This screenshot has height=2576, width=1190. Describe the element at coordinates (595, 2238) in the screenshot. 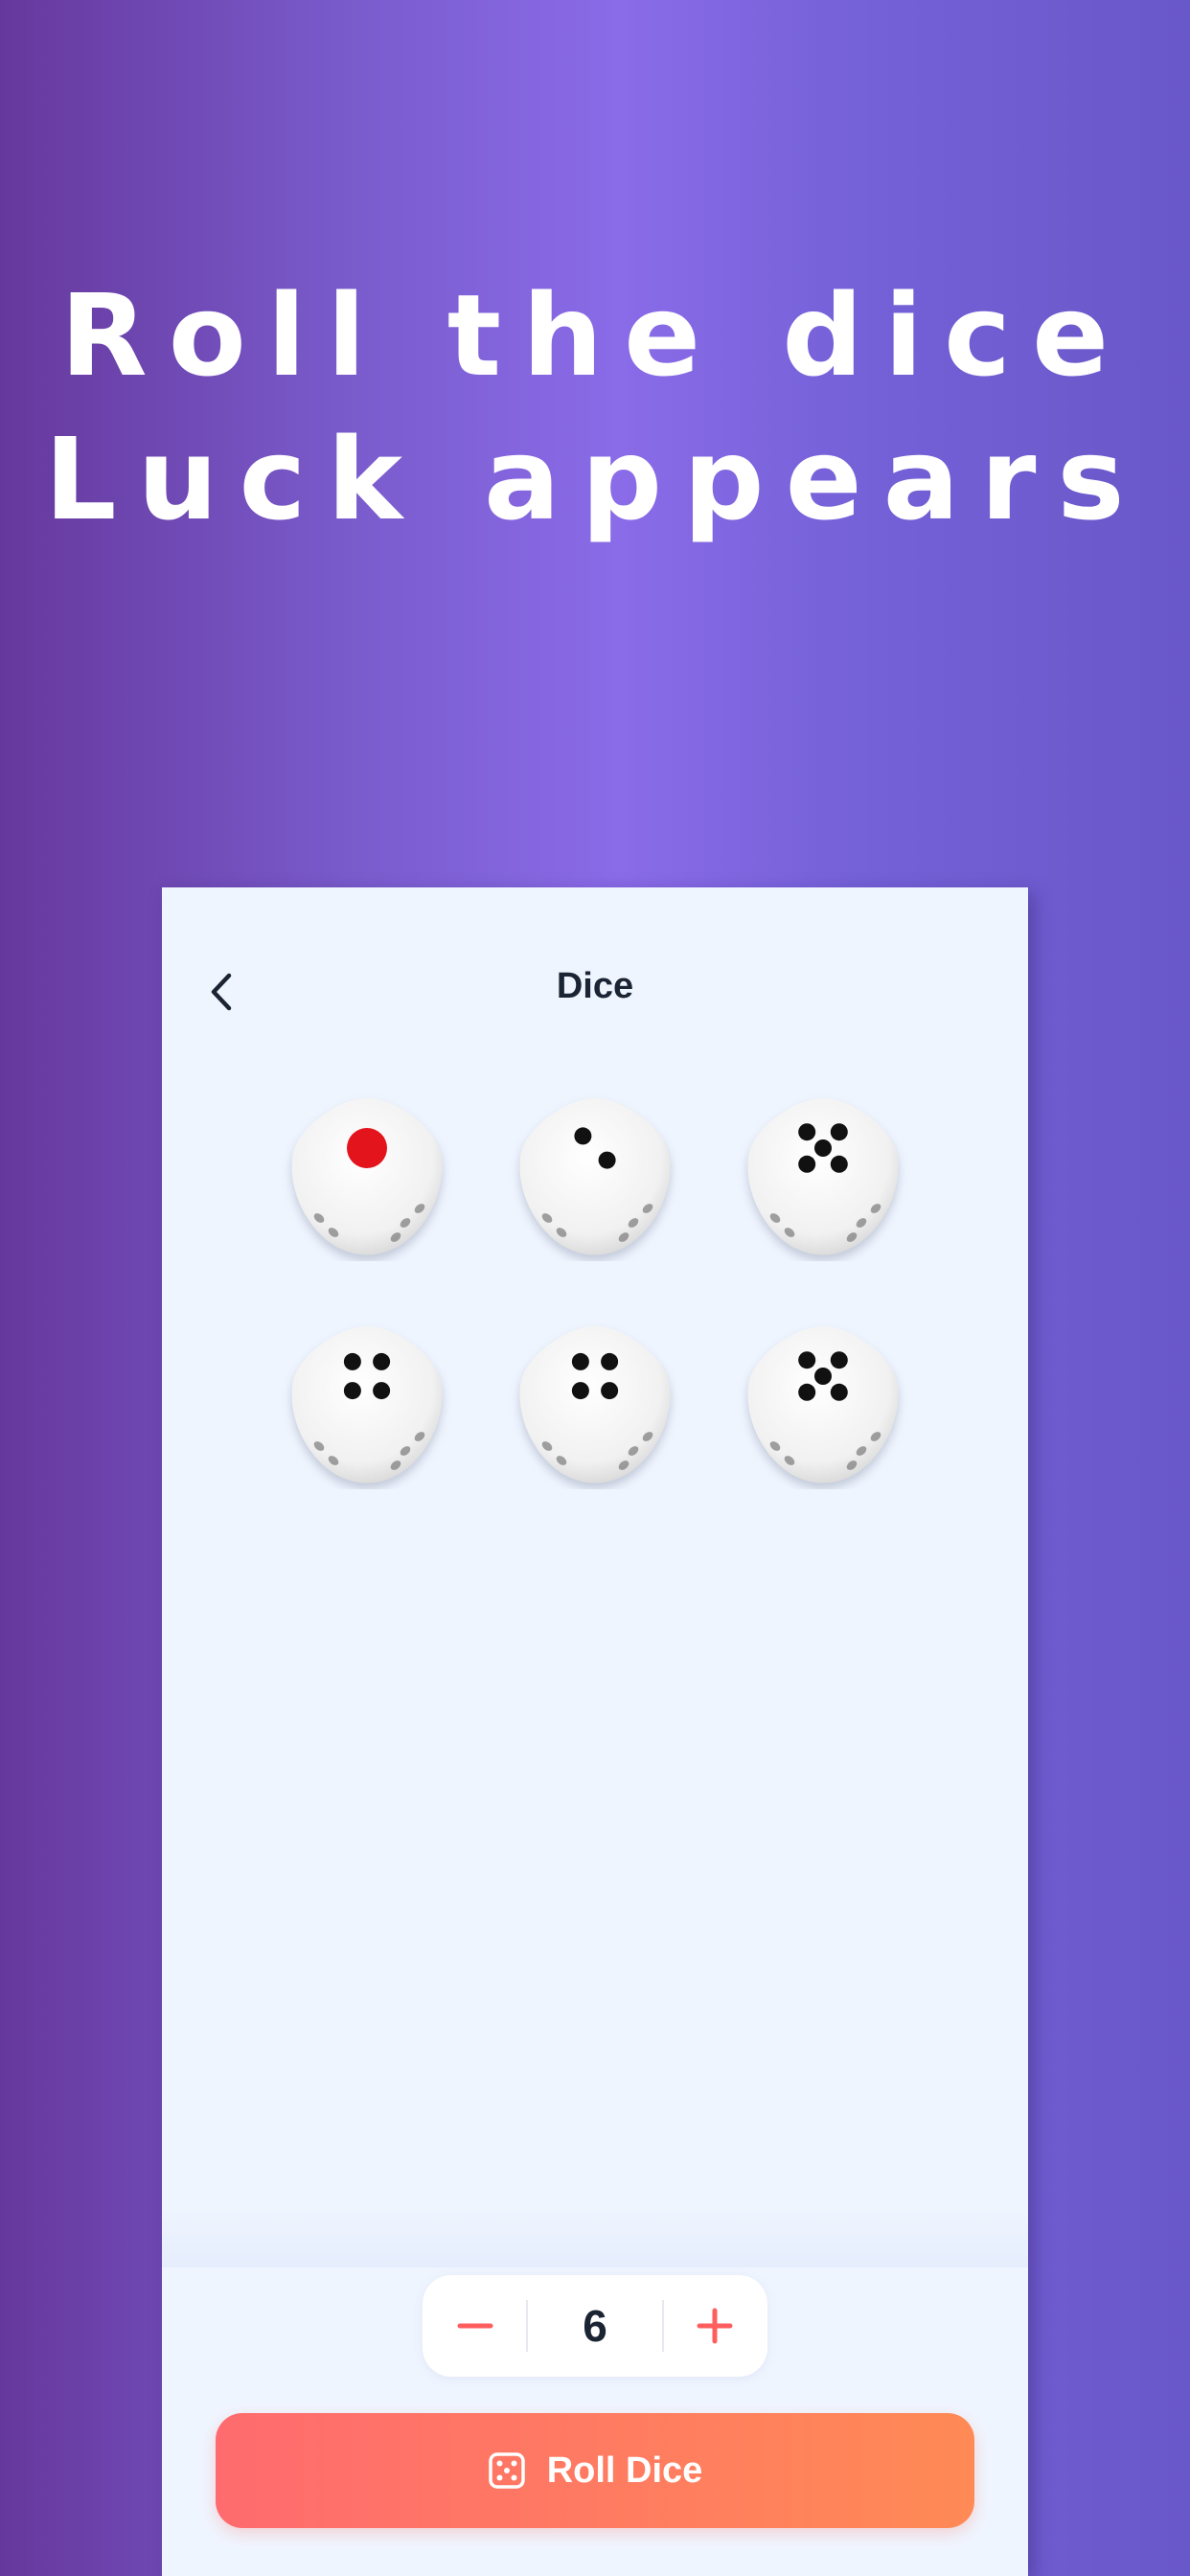

I see `content-fade` at that location.